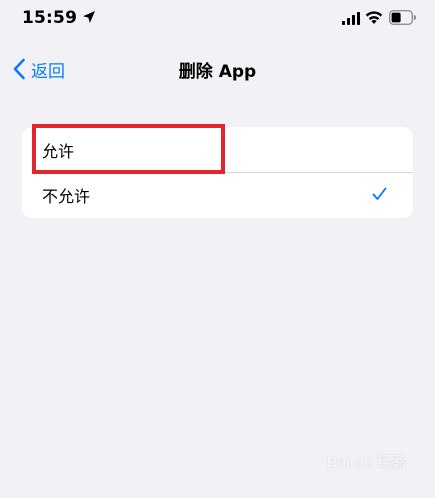 Image resolution: width=435 pixels, height=498 pixels. Describe the element at coordinates (50, 18) in the screenshot. I see `status-time: 15:59` at that location.